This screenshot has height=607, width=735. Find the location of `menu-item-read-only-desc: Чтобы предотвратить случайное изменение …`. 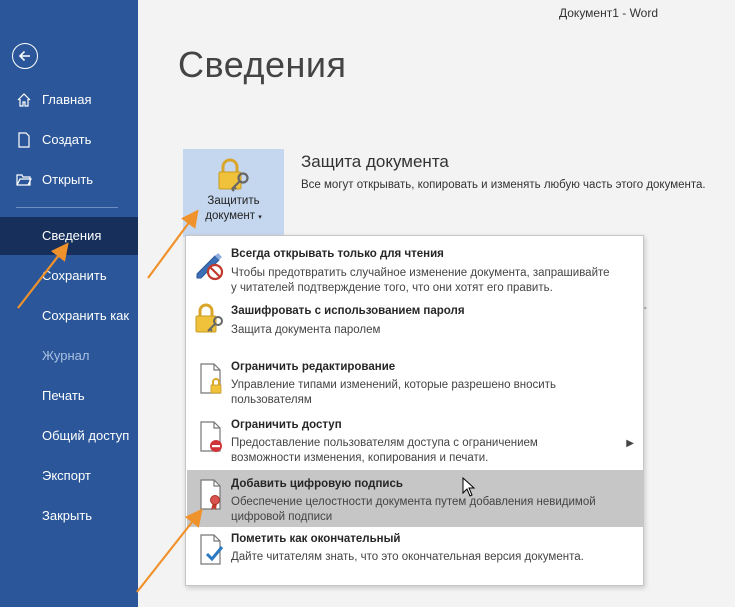

menu-item-read-only-desc: Чтобы предотвратить случайное изменение … is located at coordinates (431, 281).